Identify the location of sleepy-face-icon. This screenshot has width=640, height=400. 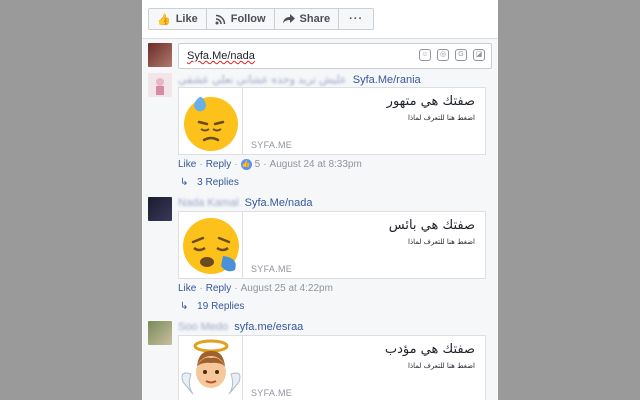
(211, 245).